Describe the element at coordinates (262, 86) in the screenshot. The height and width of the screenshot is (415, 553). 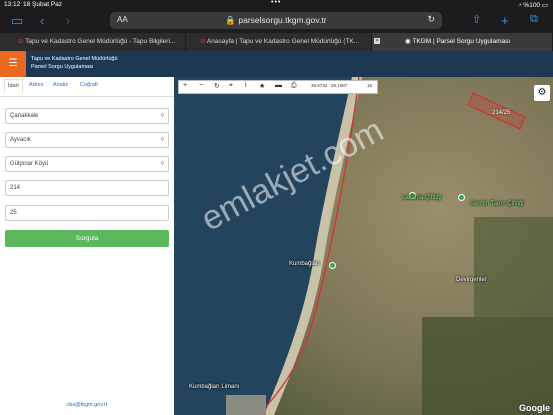
I see `bookmark-star-icon: ★` at that location.